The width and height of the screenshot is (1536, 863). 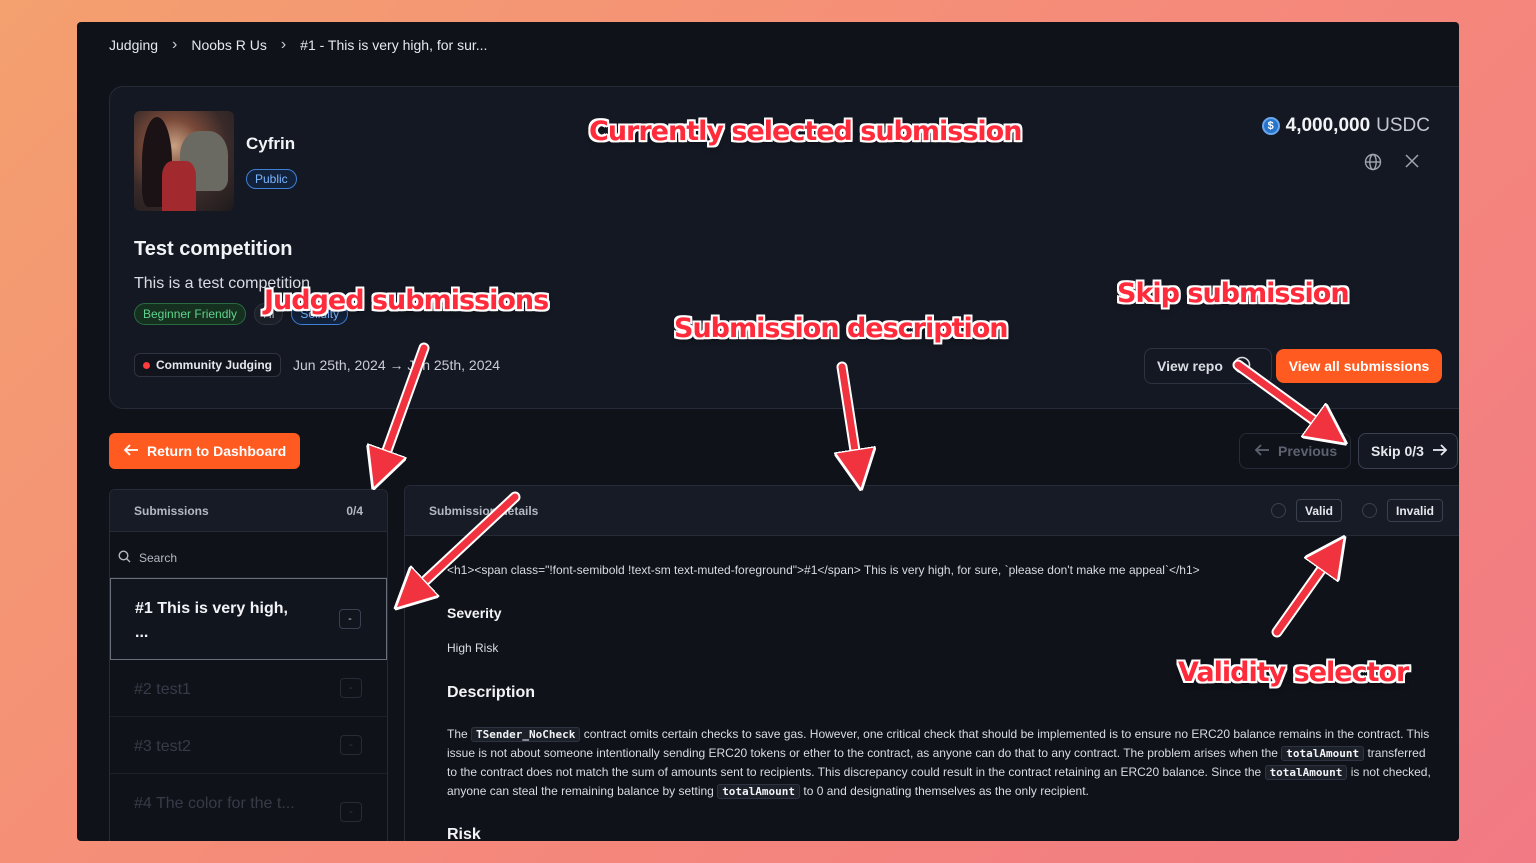 What do you see at coordinates (228, 45) in the screenshot?
I see `breadcrumb-contest: Noobs R Us` at bounding box center [228, 45].